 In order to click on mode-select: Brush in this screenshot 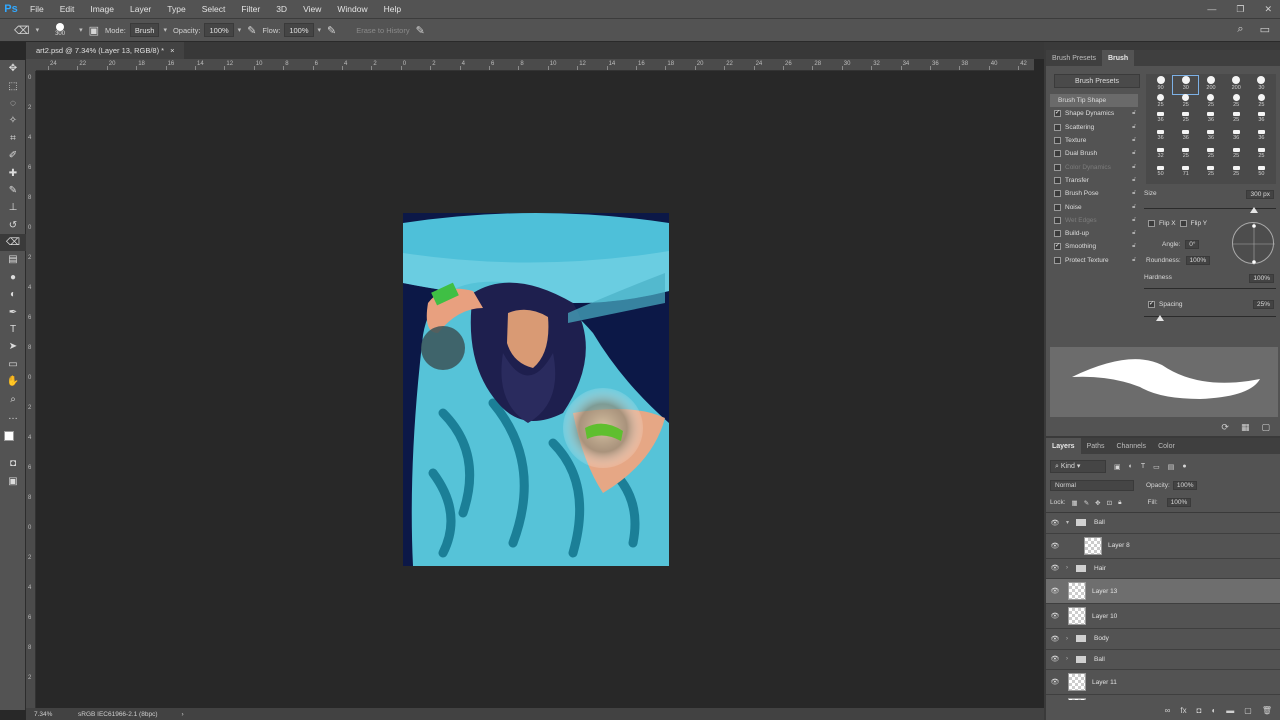, I will do `click(144, 30)`.